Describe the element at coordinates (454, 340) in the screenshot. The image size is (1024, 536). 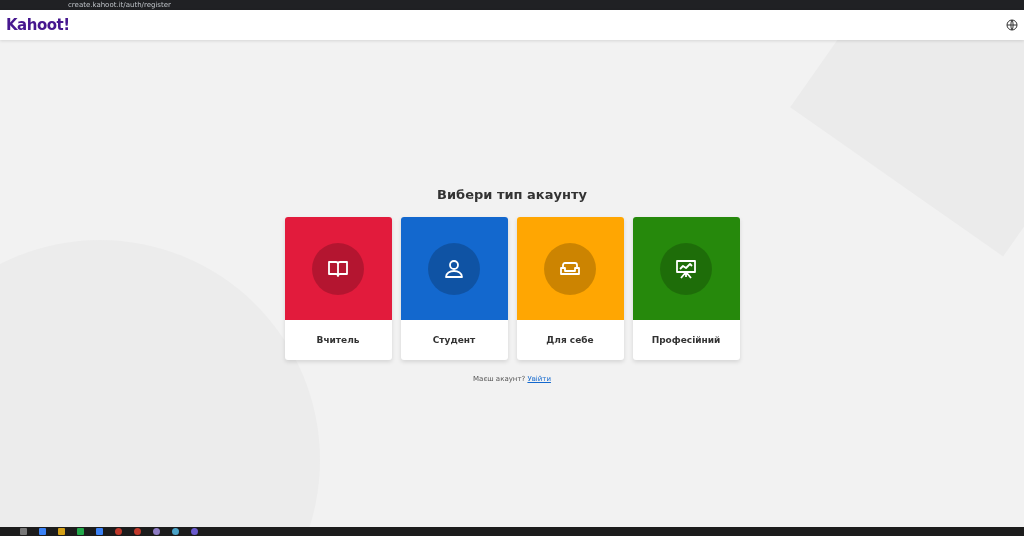
I see `card-label: Студент` at that location.